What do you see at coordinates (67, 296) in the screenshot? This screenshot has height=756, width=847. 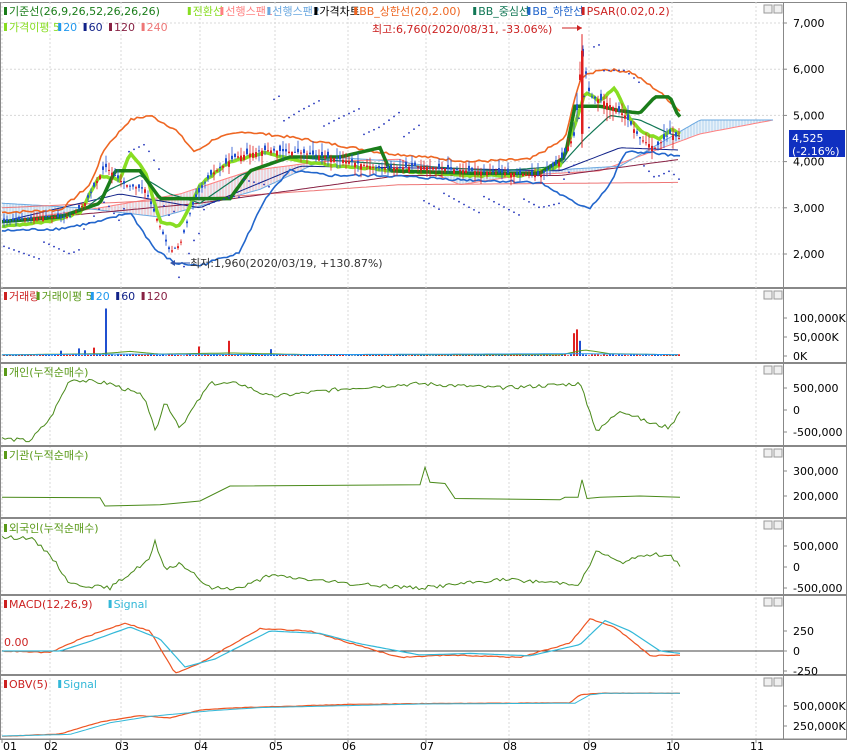 I see `volume-legend-label: 거래이평 5` at bounding box center [67, 296].